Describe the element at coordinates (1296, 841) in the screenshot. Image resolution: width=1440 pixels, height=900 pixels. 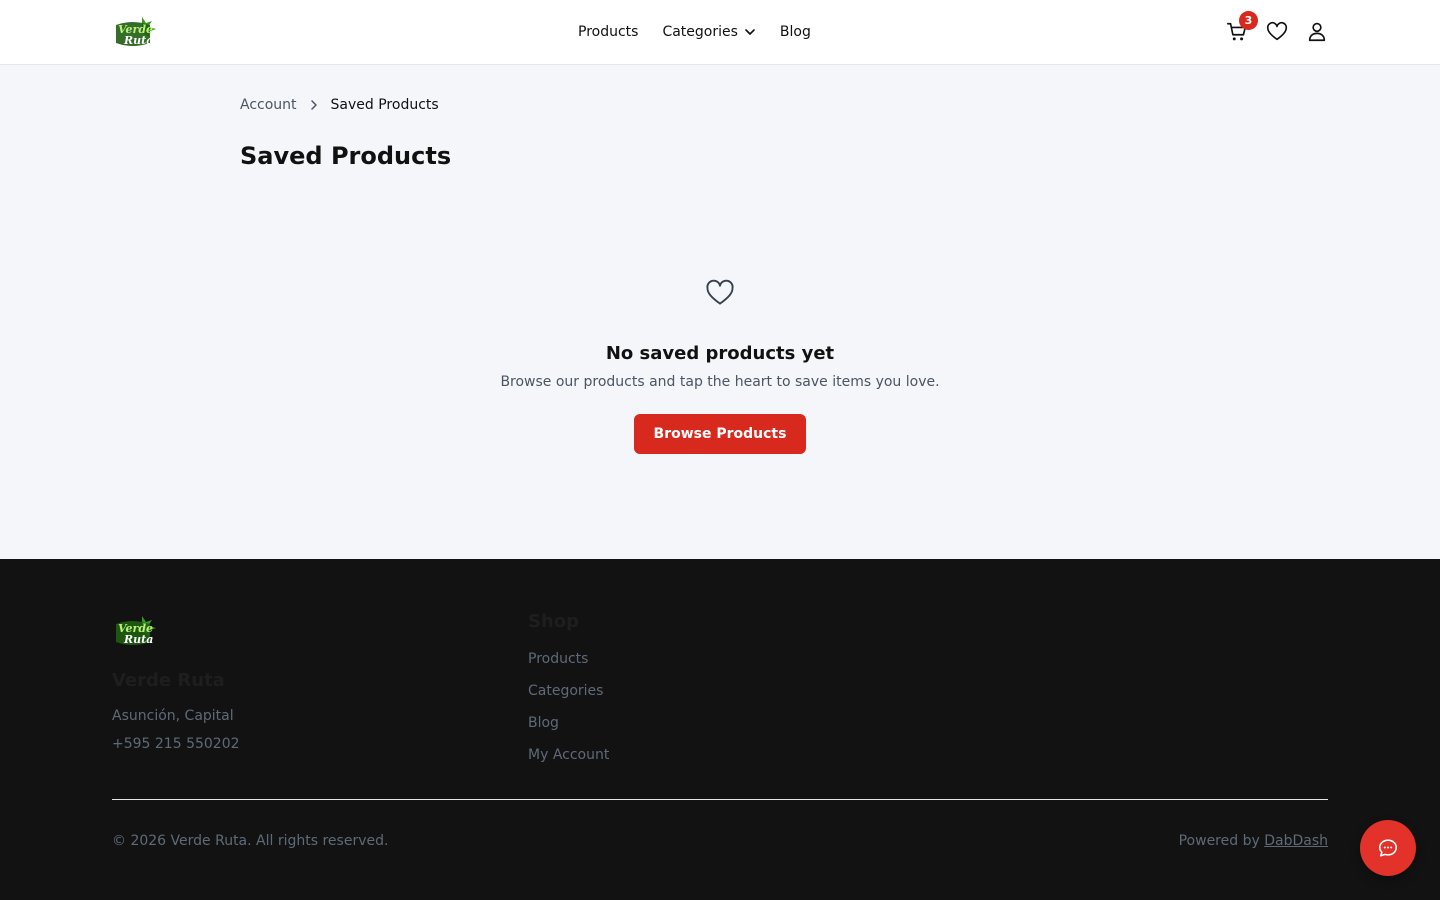
I see `dabdash-link: DabDash` at that location.